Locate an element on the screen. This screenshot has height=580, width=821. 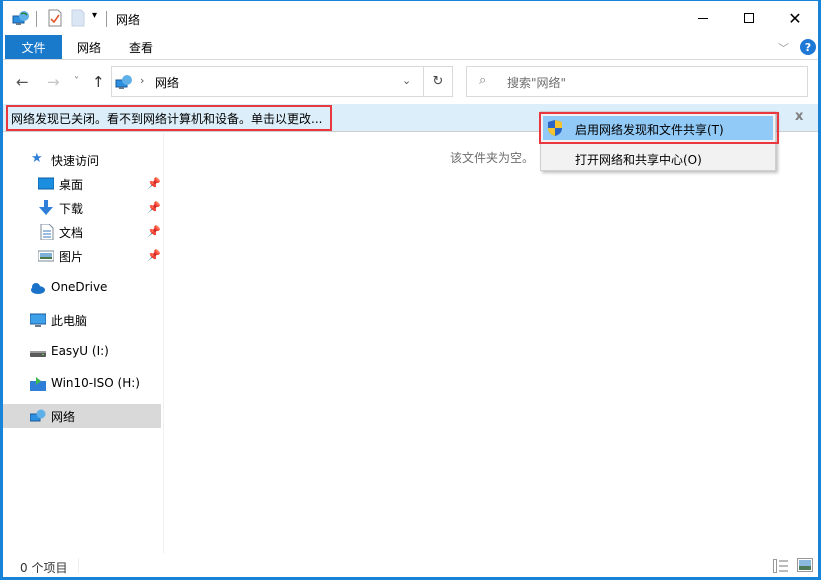
menu-item-open-sharing-center: 打开网络和共享中心(O) is located at coordinates (658, 158).